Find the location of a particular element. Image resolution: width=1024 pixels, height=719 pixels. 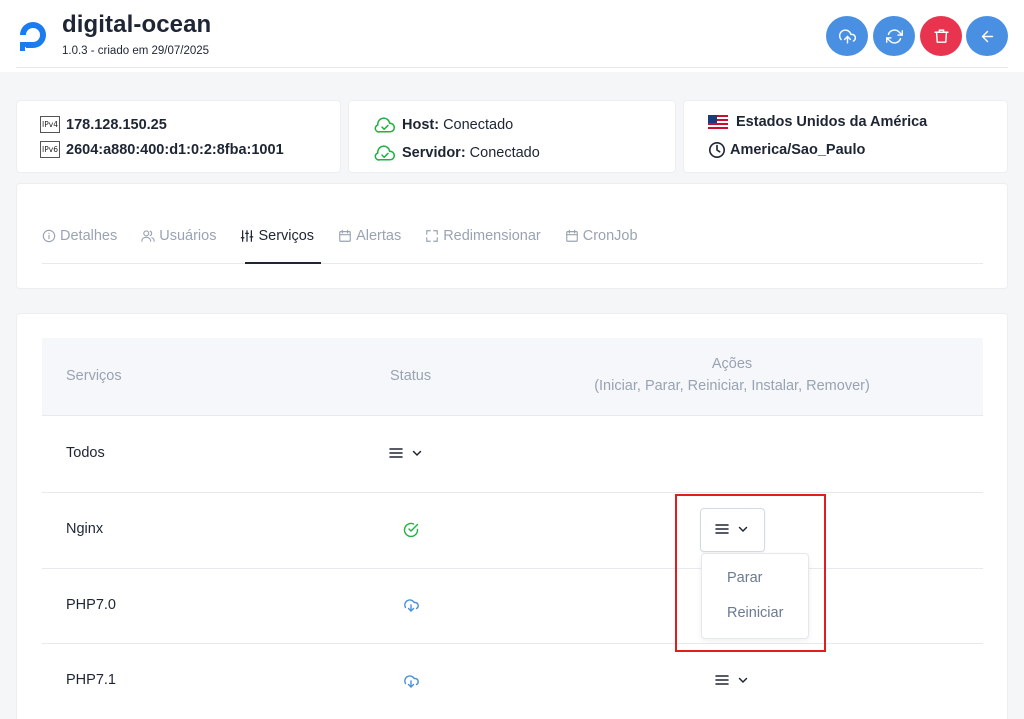

page-title: digital-ocean is located at coordinates (137, 24).